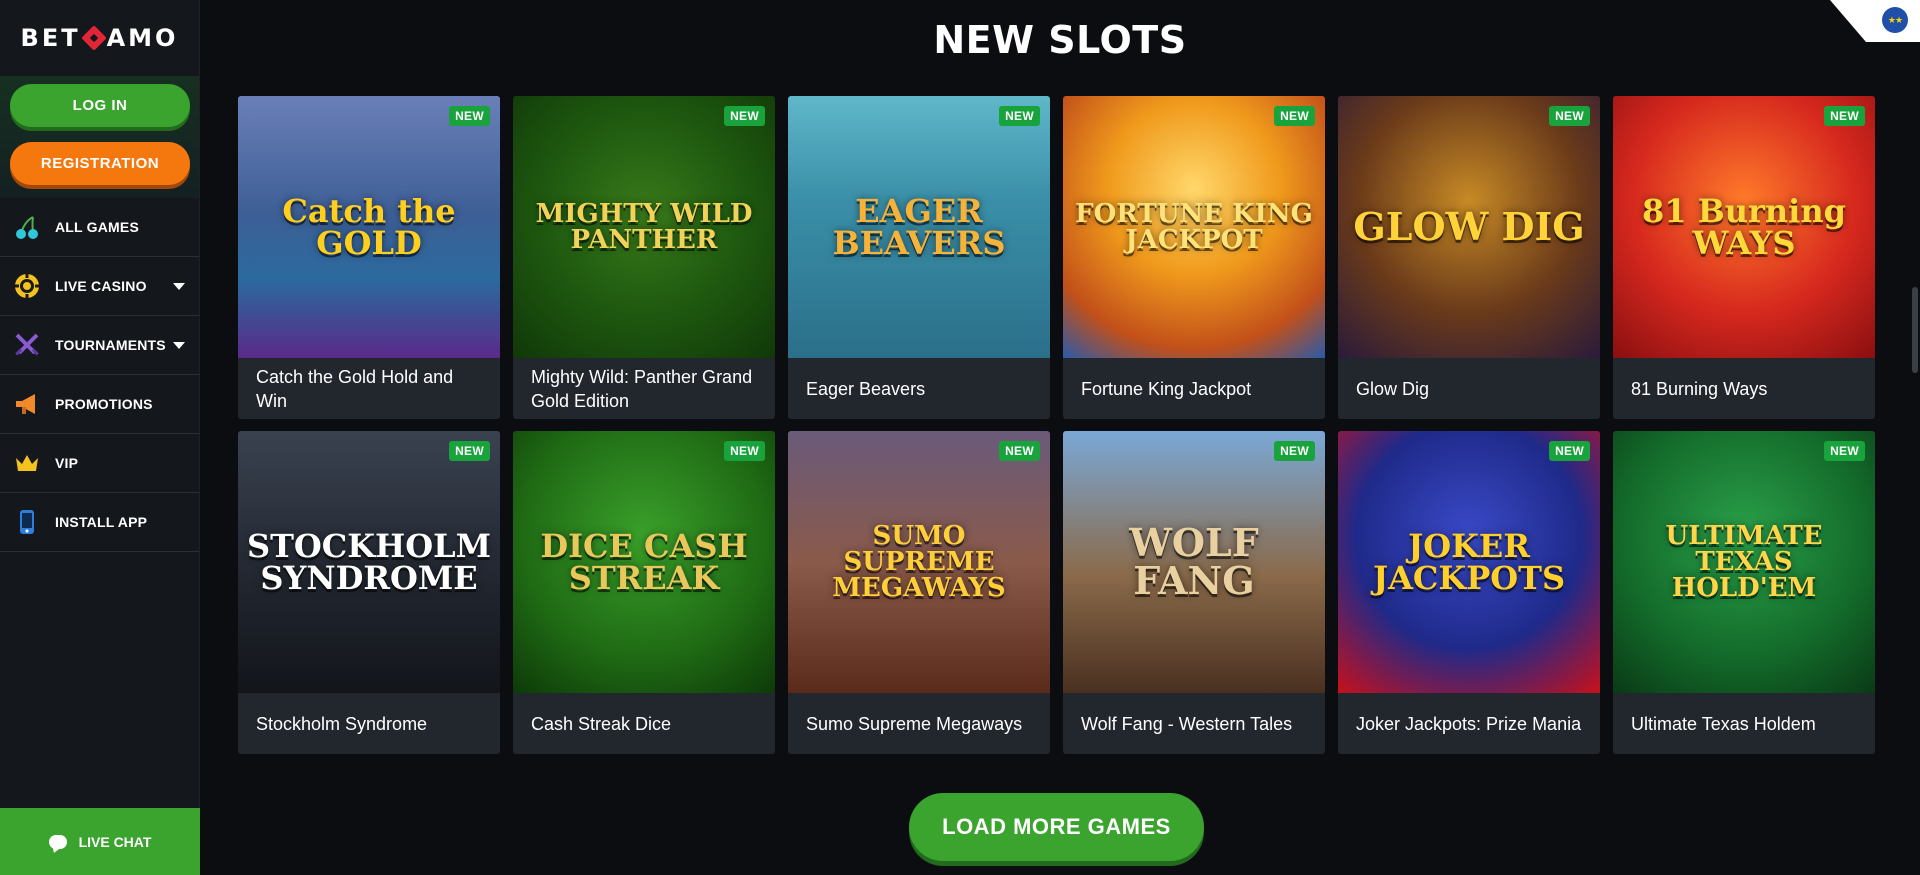 The height and width of the screenshot is (875, 1920). I want to click on sidebar-item-label: LIVE CASINO, so click(101, 286).